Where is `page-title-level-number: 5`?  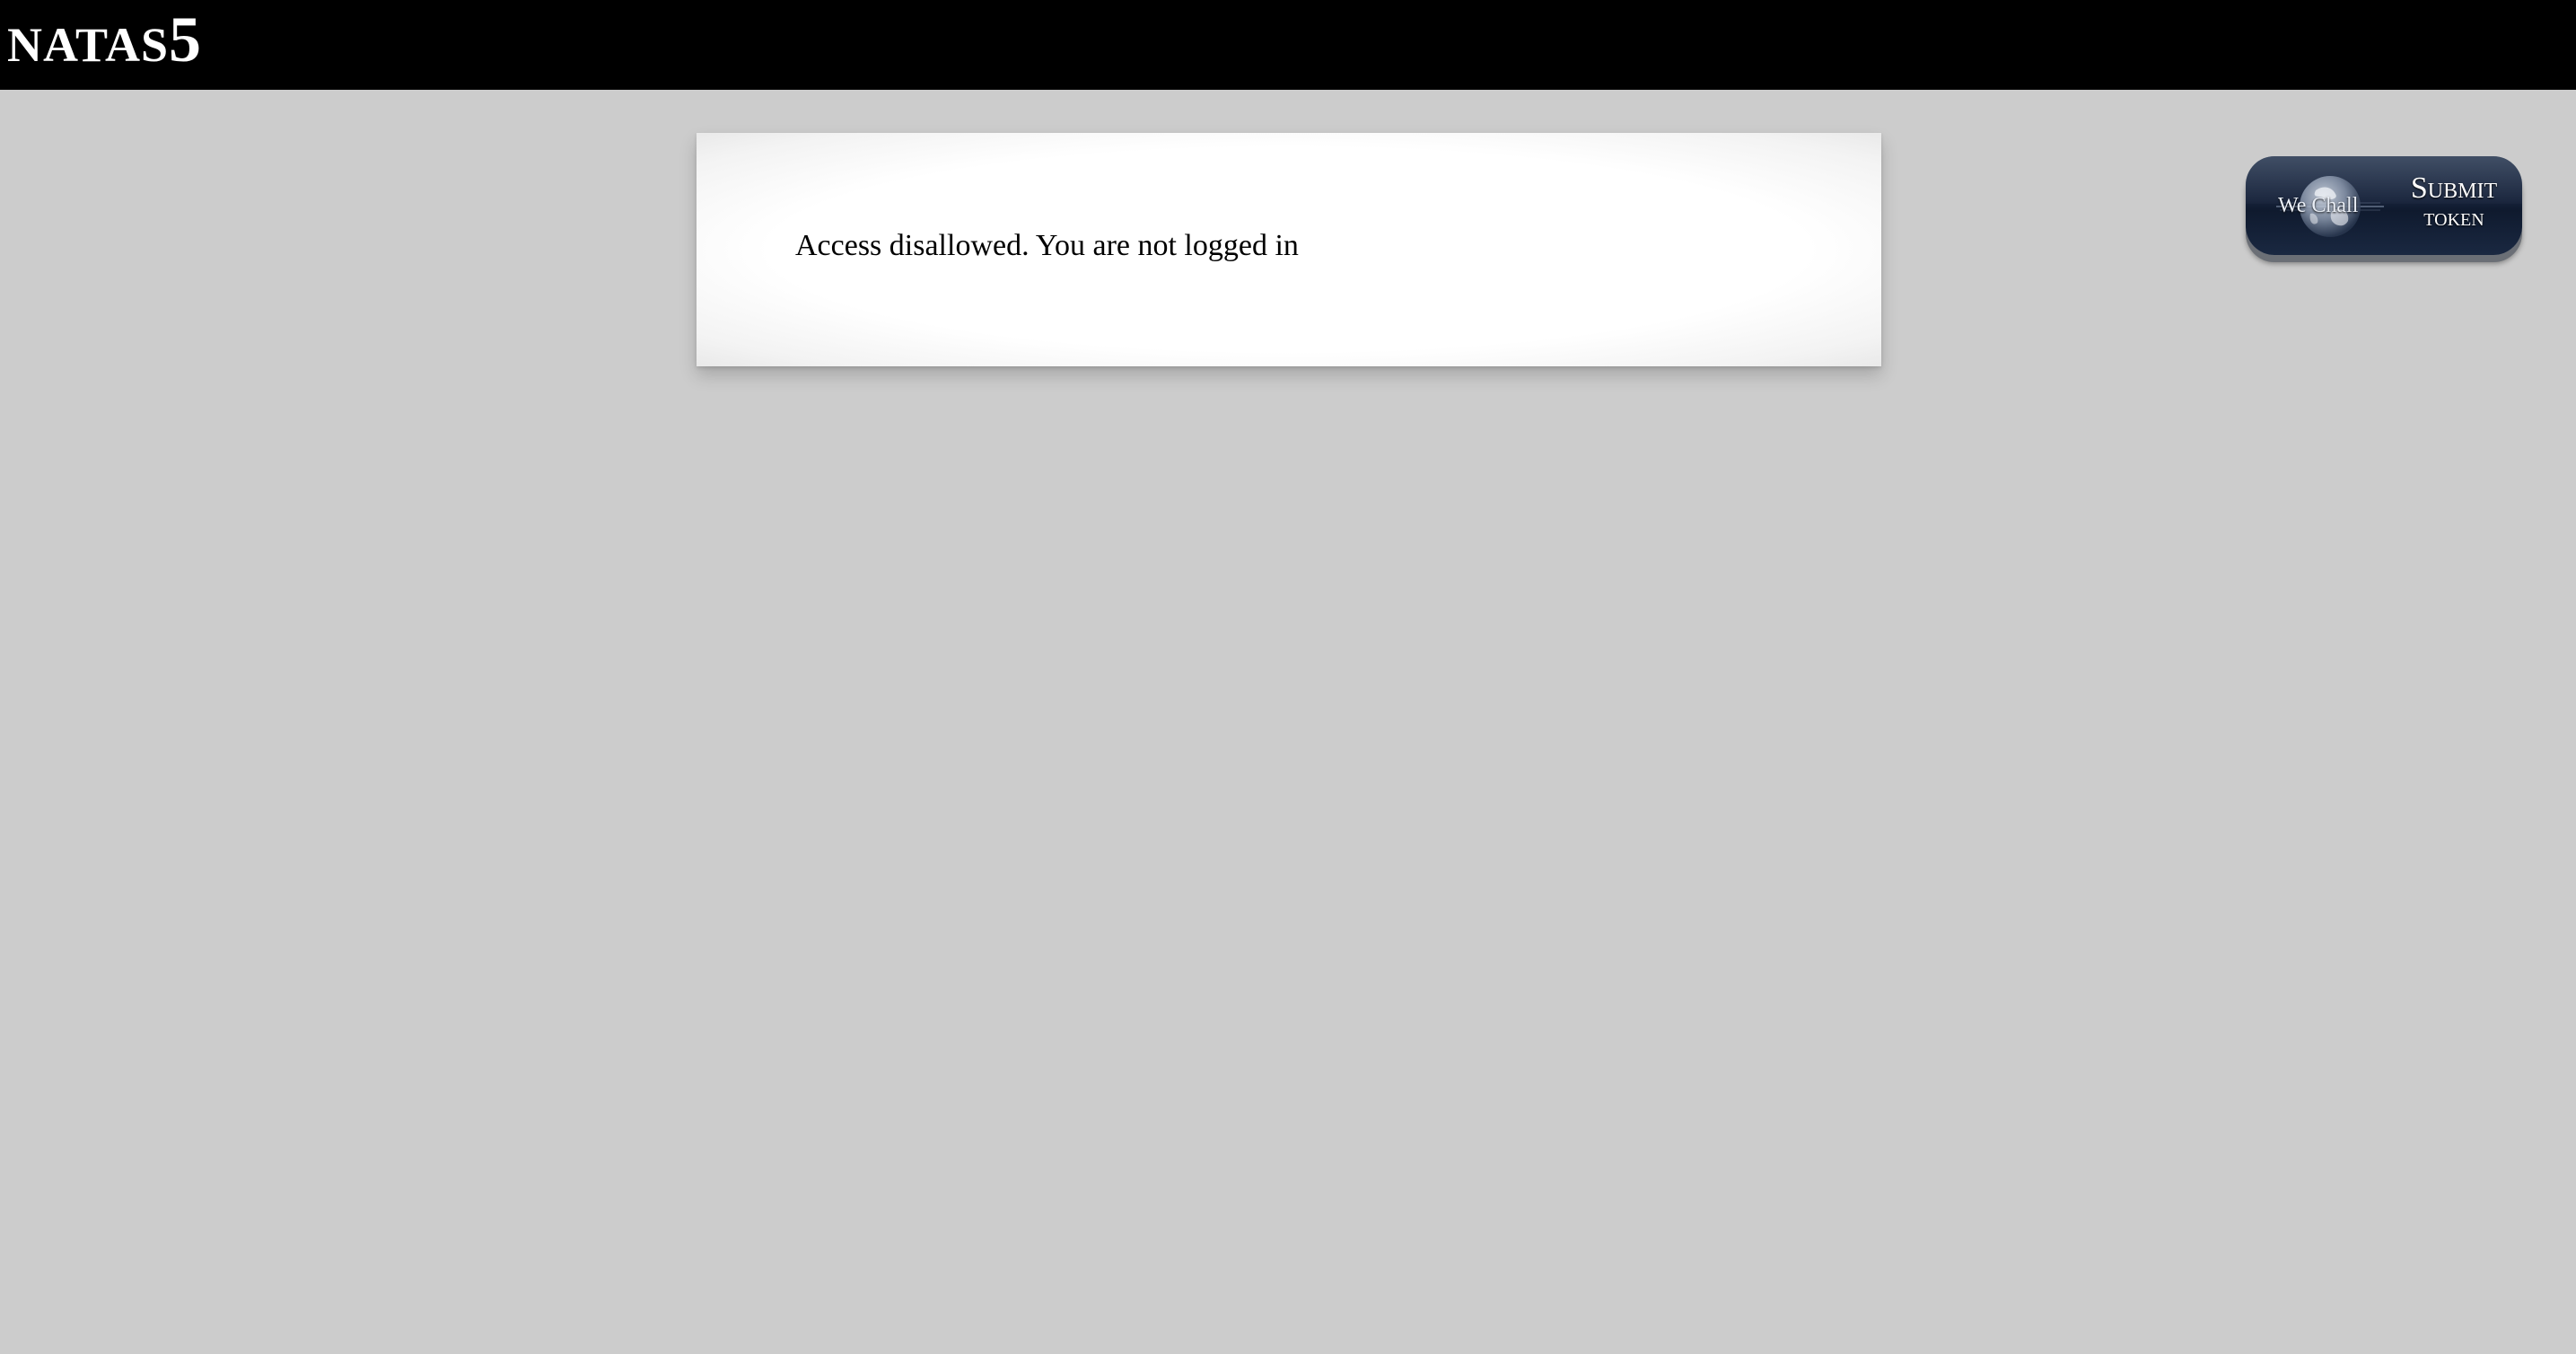
page-title-level-number: 5 is located at coordinates (185, 39).